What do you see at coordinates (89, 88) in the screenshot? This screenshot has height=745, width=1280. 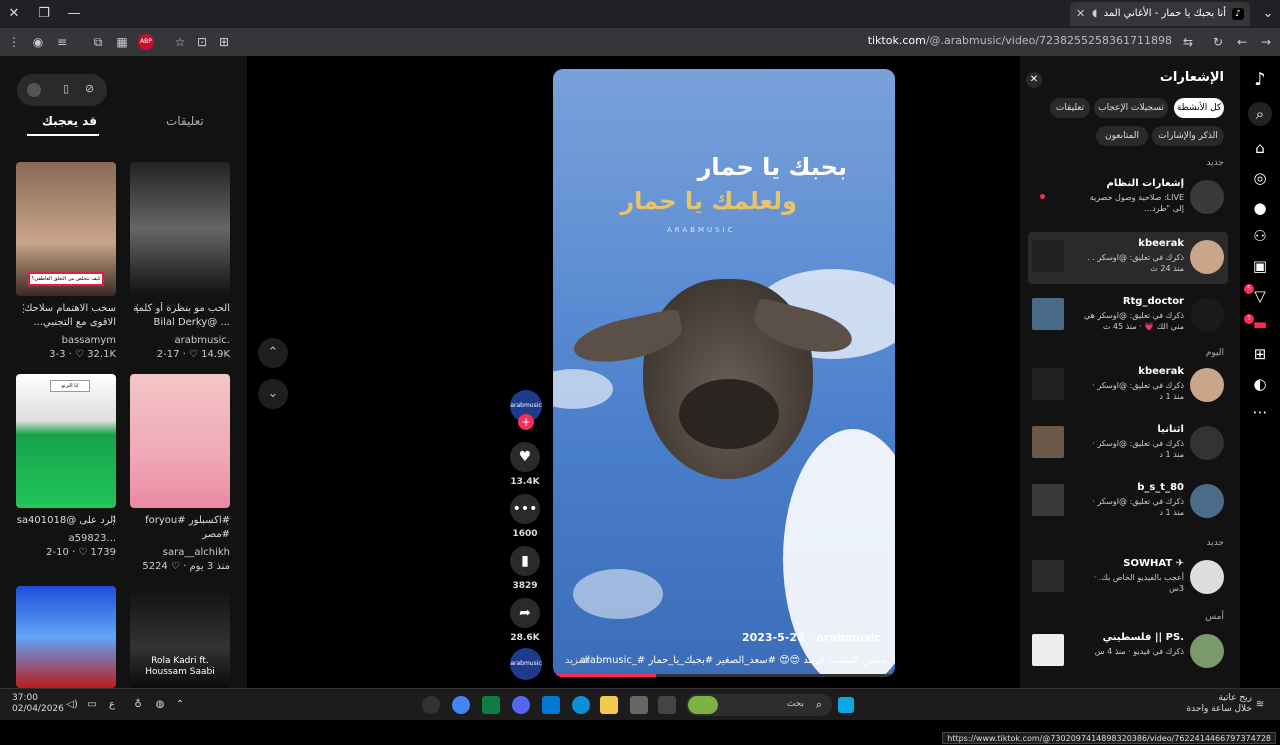 I see `compass-icon: ⊘` at bounding box center [89, 88].